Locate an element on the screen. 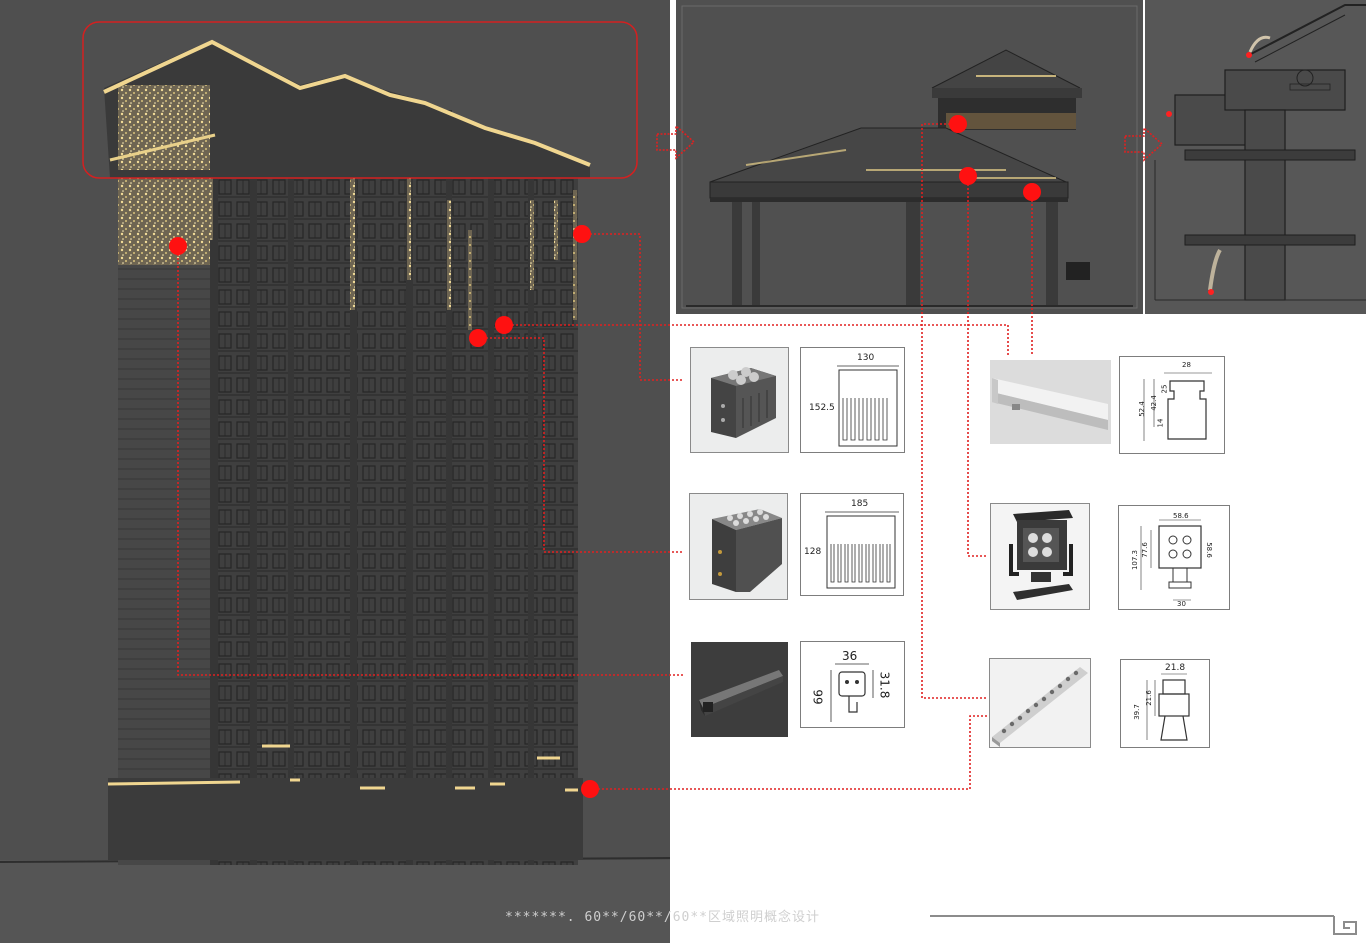 Image resolution: width=1366 pixels, height=943 pixels. dim-label: 14 is located at coordinates (1160, 423).